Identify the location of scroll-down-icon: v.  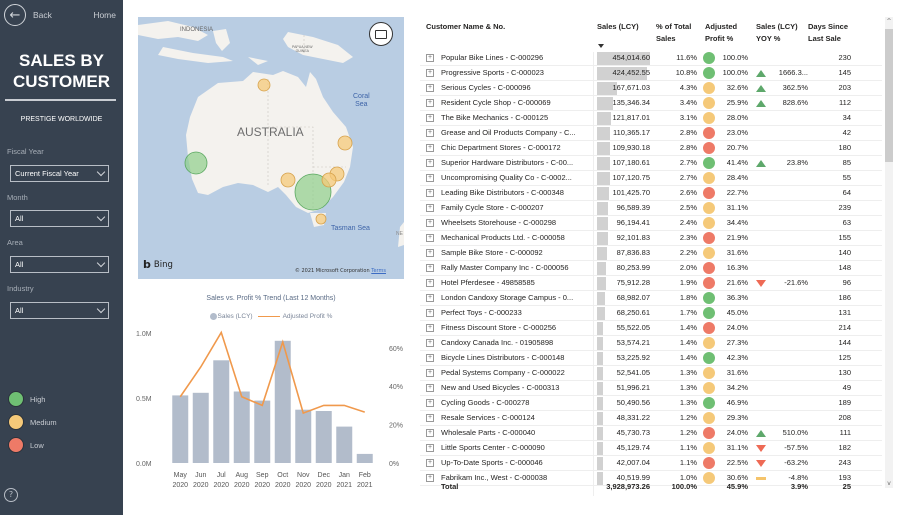
(889, 483).